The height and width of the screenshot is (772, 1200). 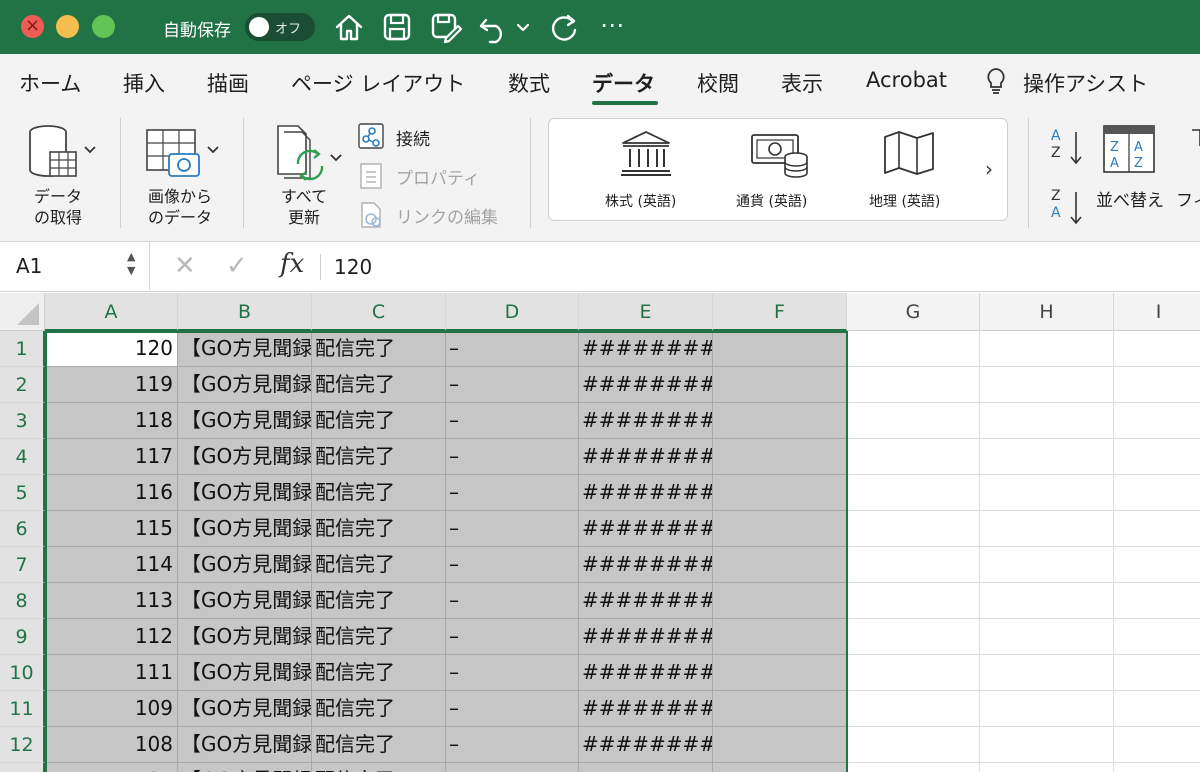 What do you see at coordinates (379, 745) in the screenshot?
I see `cell-c12: 配信完了` at bounding box center [379, 745].